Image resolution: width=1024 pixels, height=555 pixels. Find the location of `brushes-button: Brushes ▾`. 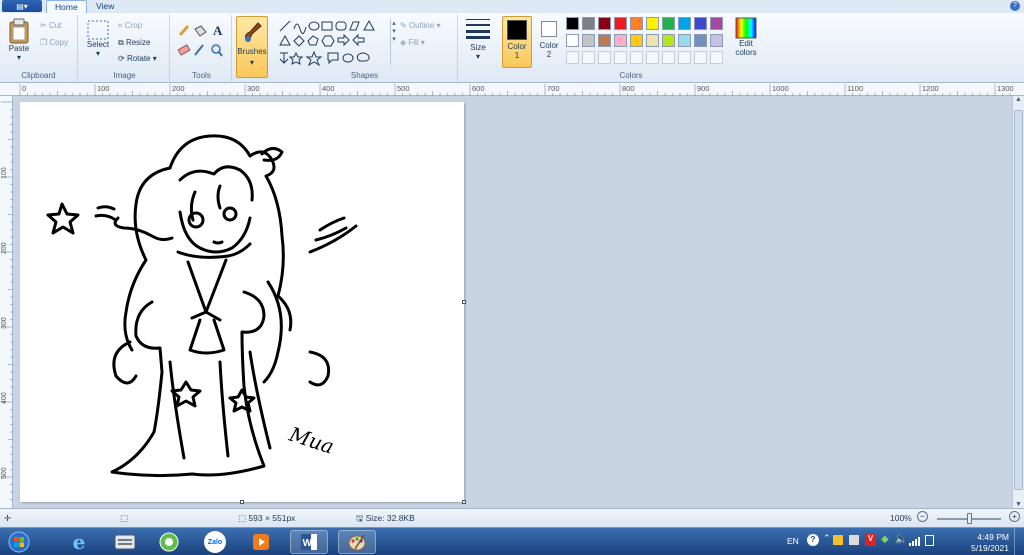

brushes-button: Brushes ▾ is located at coordinates (252, 47).